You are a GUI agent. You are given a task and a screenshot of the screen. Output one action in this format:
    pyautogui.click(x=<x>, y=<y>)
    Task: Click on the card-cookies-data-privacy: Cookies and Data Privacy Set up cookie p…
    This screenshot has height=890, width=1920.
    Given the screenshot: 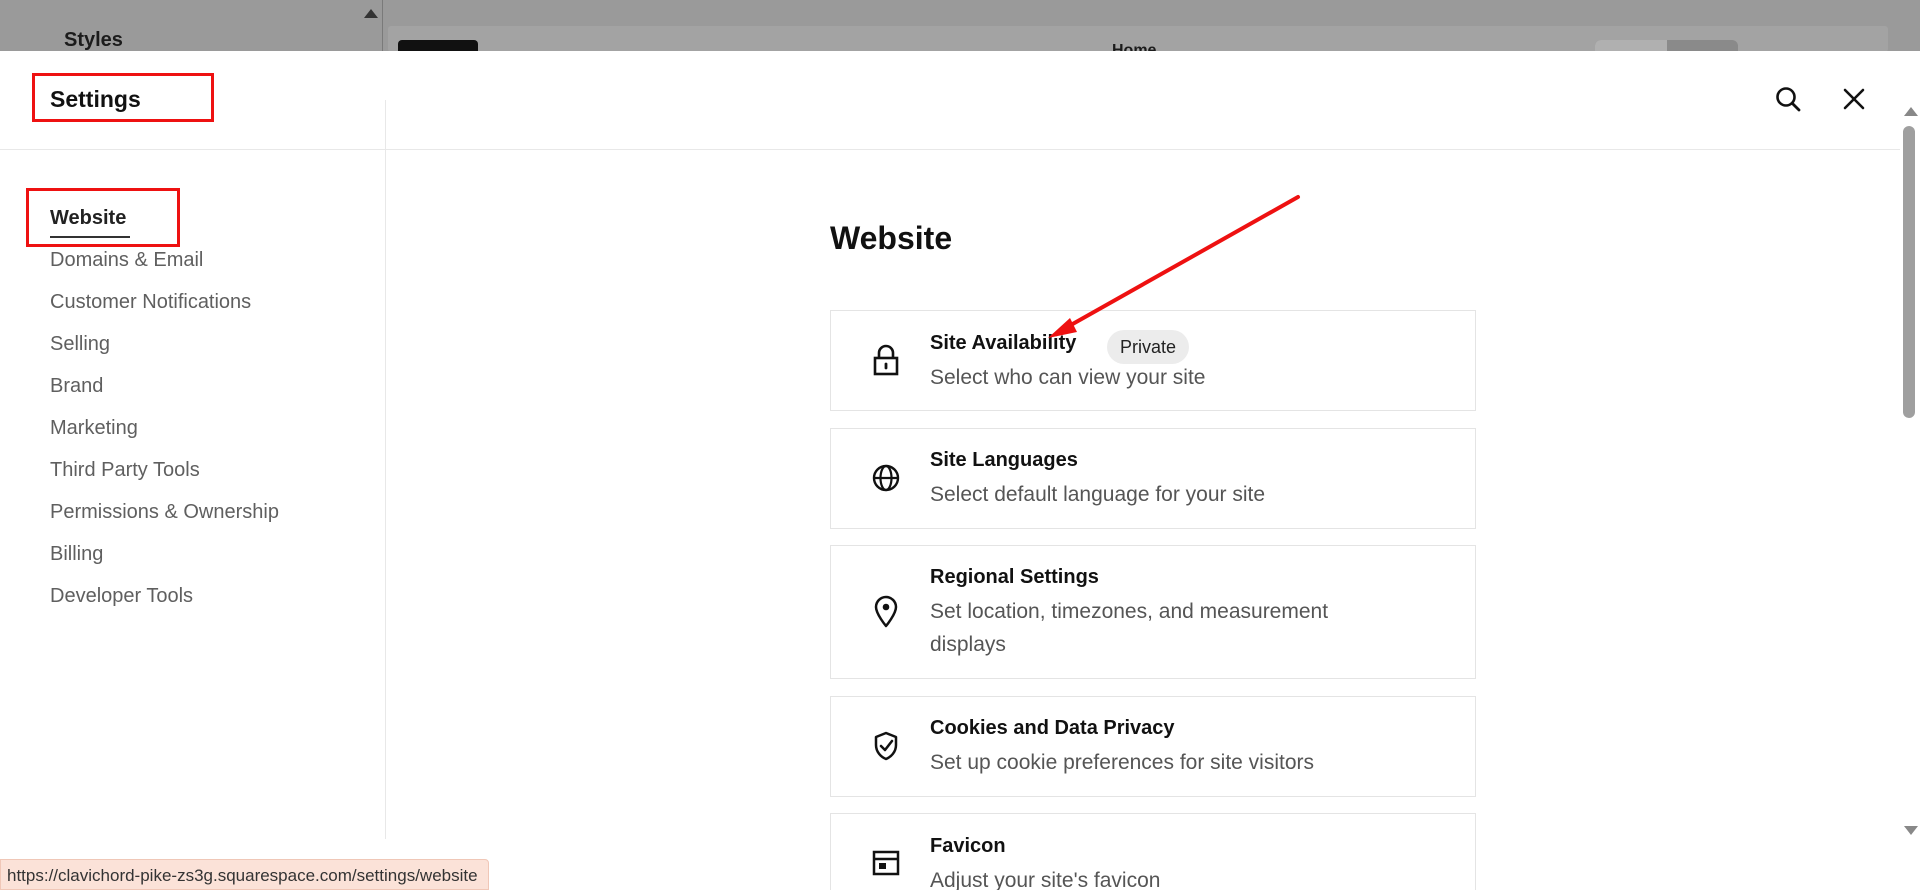 What is the action you would take?
    pyautogui.click(x=1153, y=746)
    